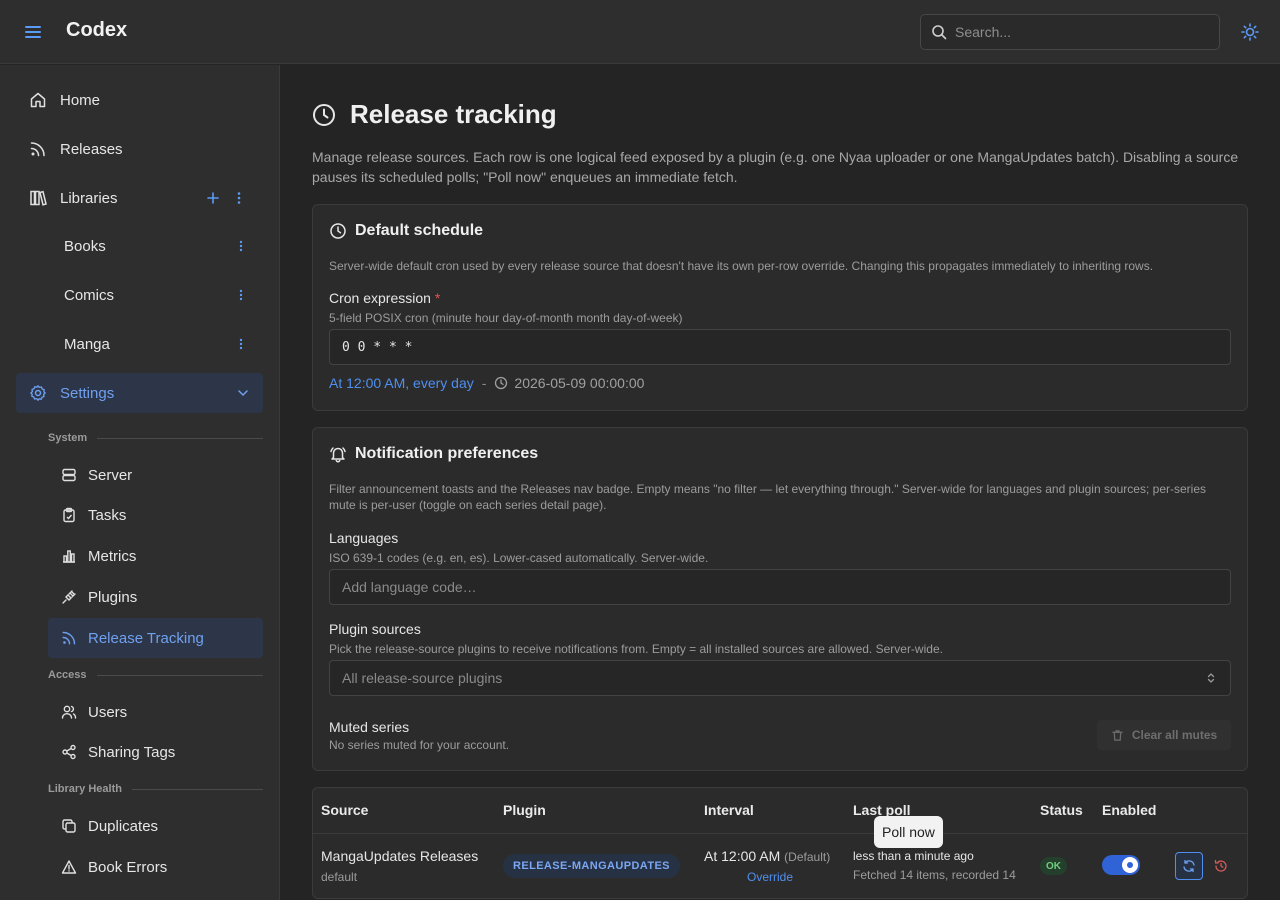 This screenshot has height=900, width=1280. I want to click on column-header-status: Status, so click(1061, 810).